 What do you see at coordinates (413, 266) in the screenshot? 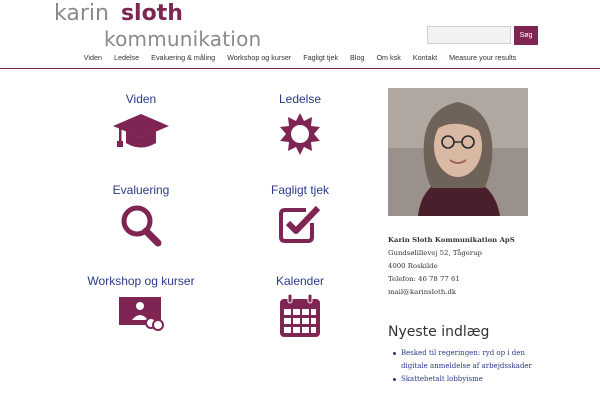
I see `city-line: 4000 Roskilde` at bounding box center [413, 266].